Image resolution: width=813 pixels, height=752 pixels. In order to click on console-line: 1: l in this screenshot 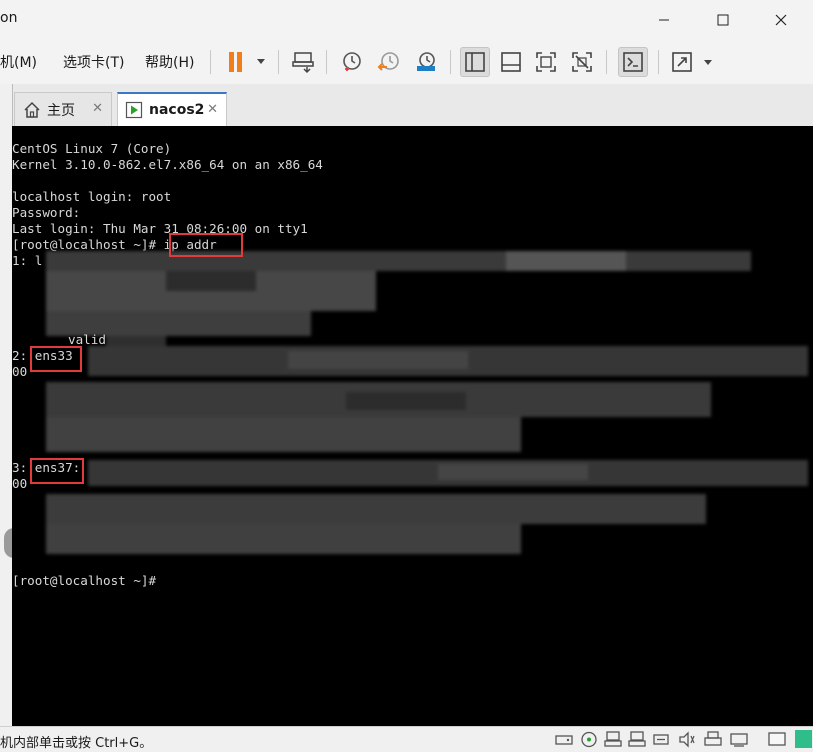, I will do `click(27, 260)`.